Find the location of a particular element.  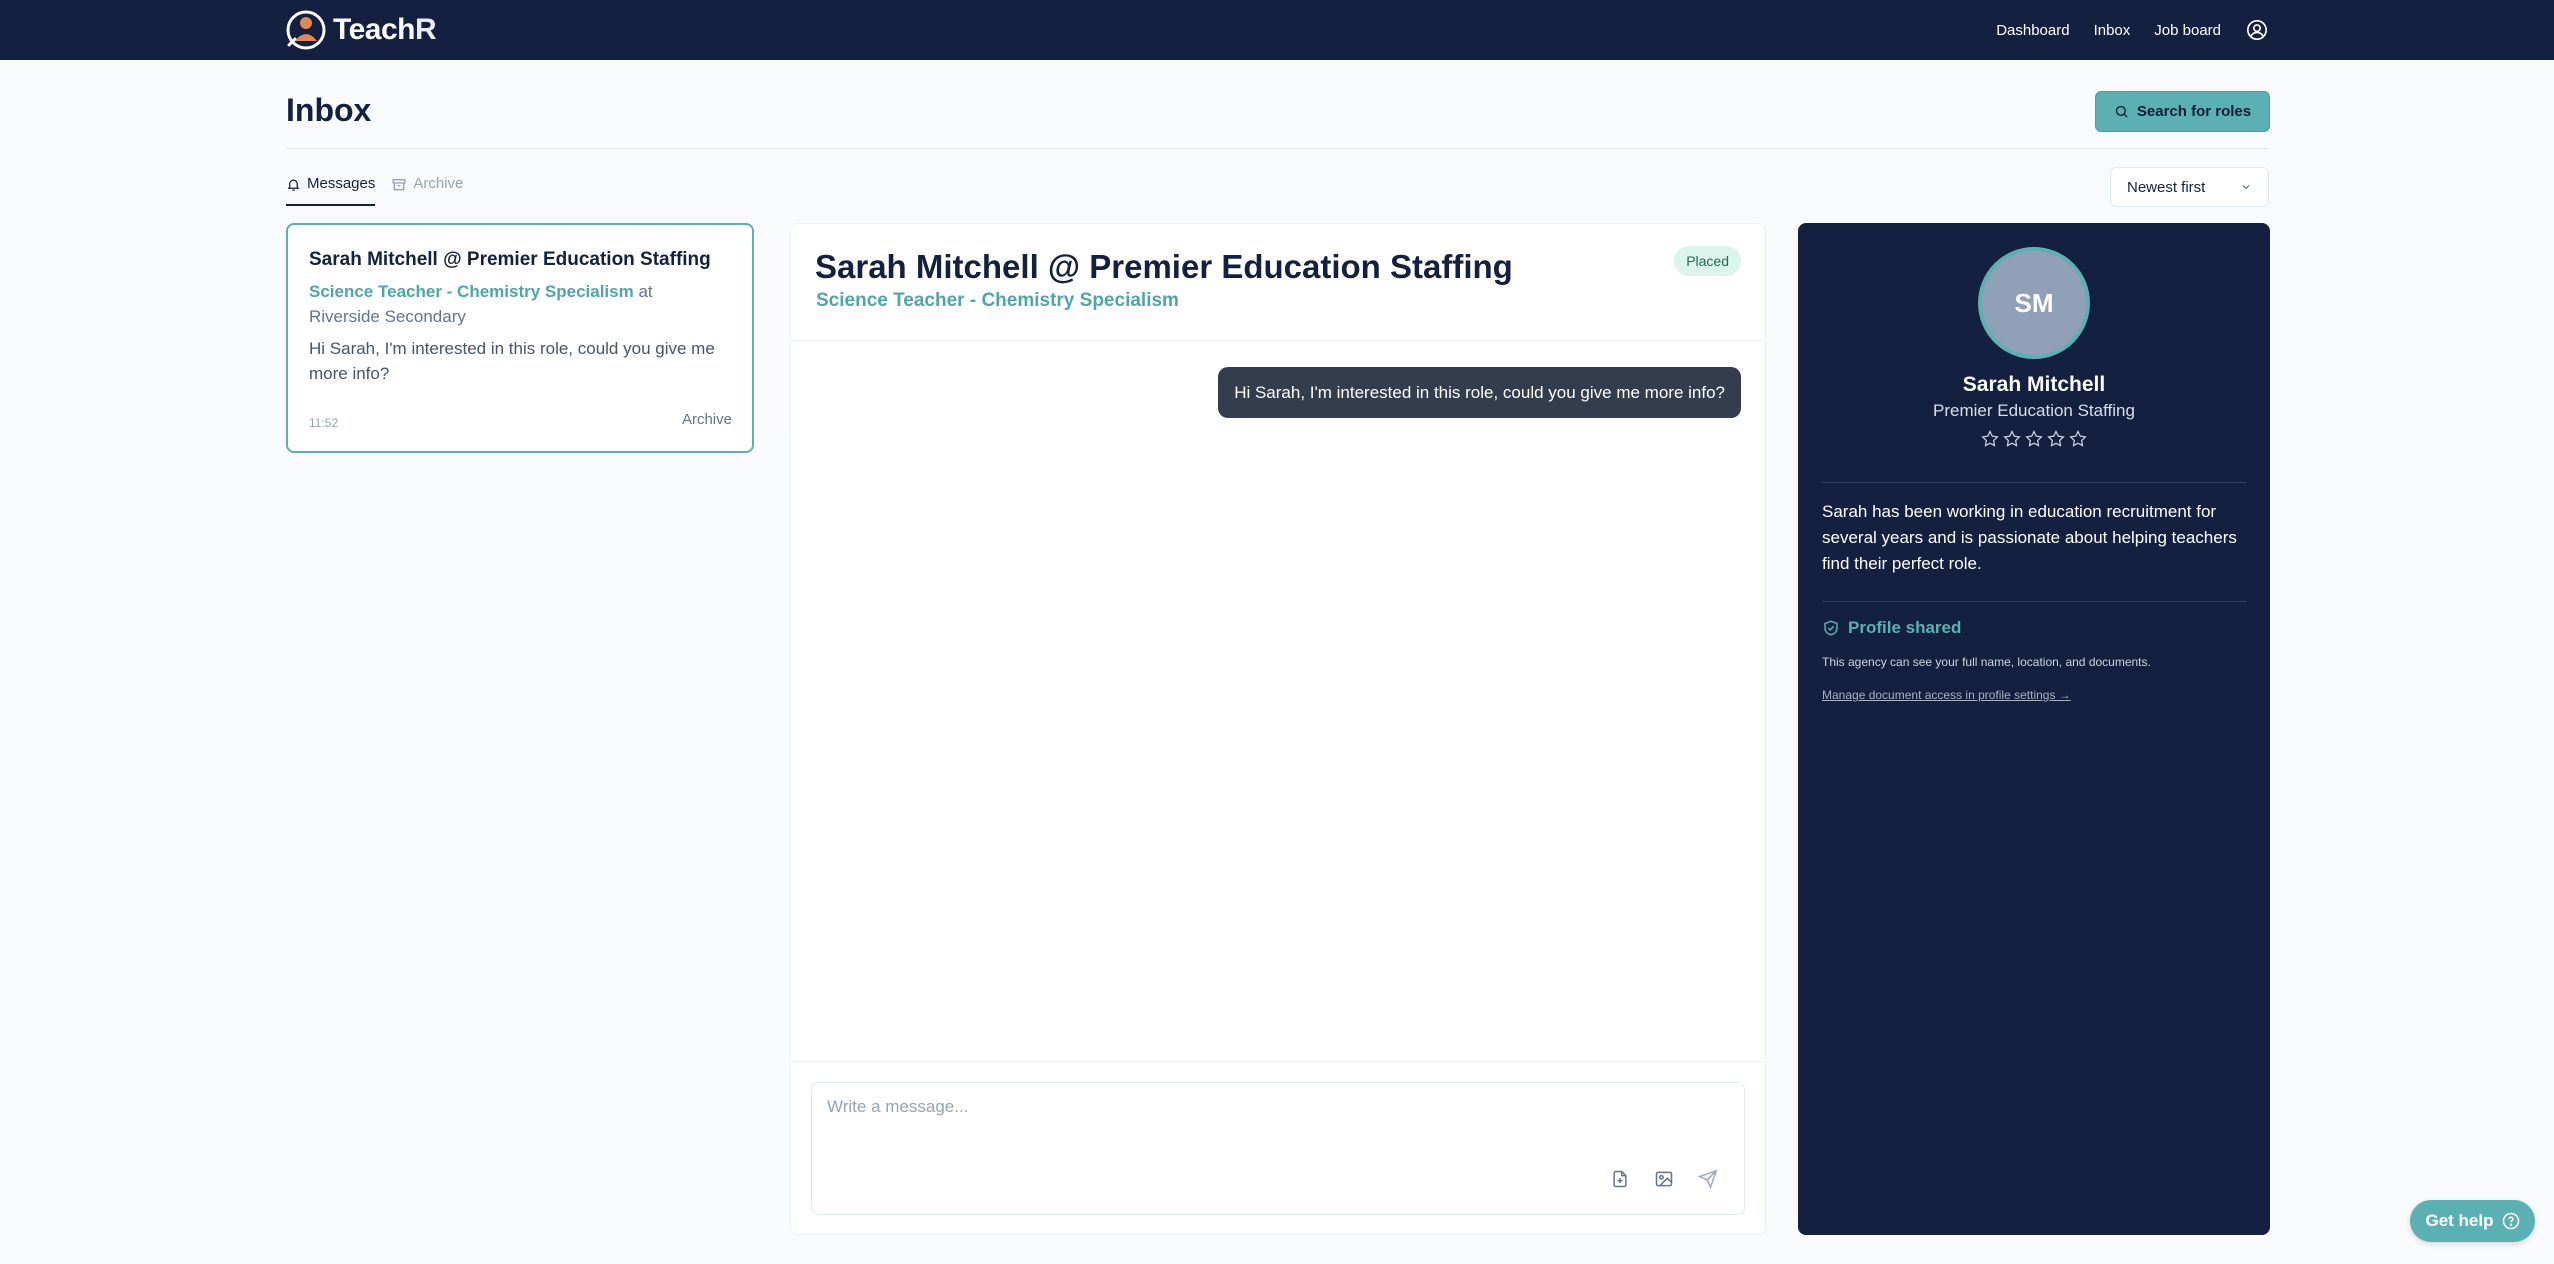

conversation-at: at is located at coordinates (645, 291).